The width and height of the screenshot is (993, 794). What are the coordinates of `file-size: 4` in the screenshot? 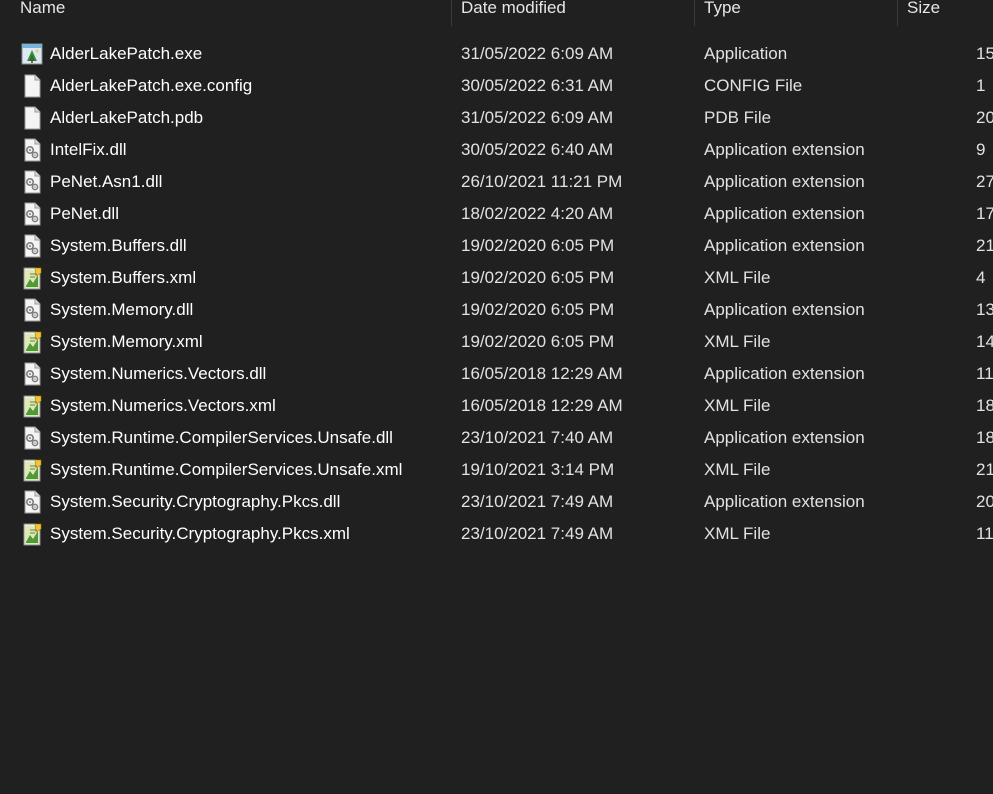 It's located at (981, 277).